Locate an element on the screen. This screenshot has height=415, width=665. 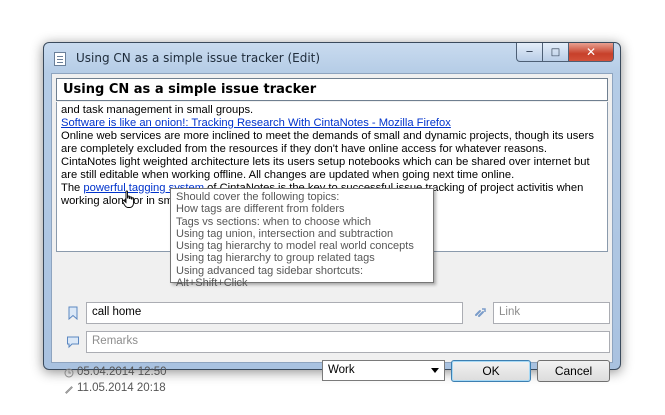
minimize-button: ─ is located at coordinates (529, 52).